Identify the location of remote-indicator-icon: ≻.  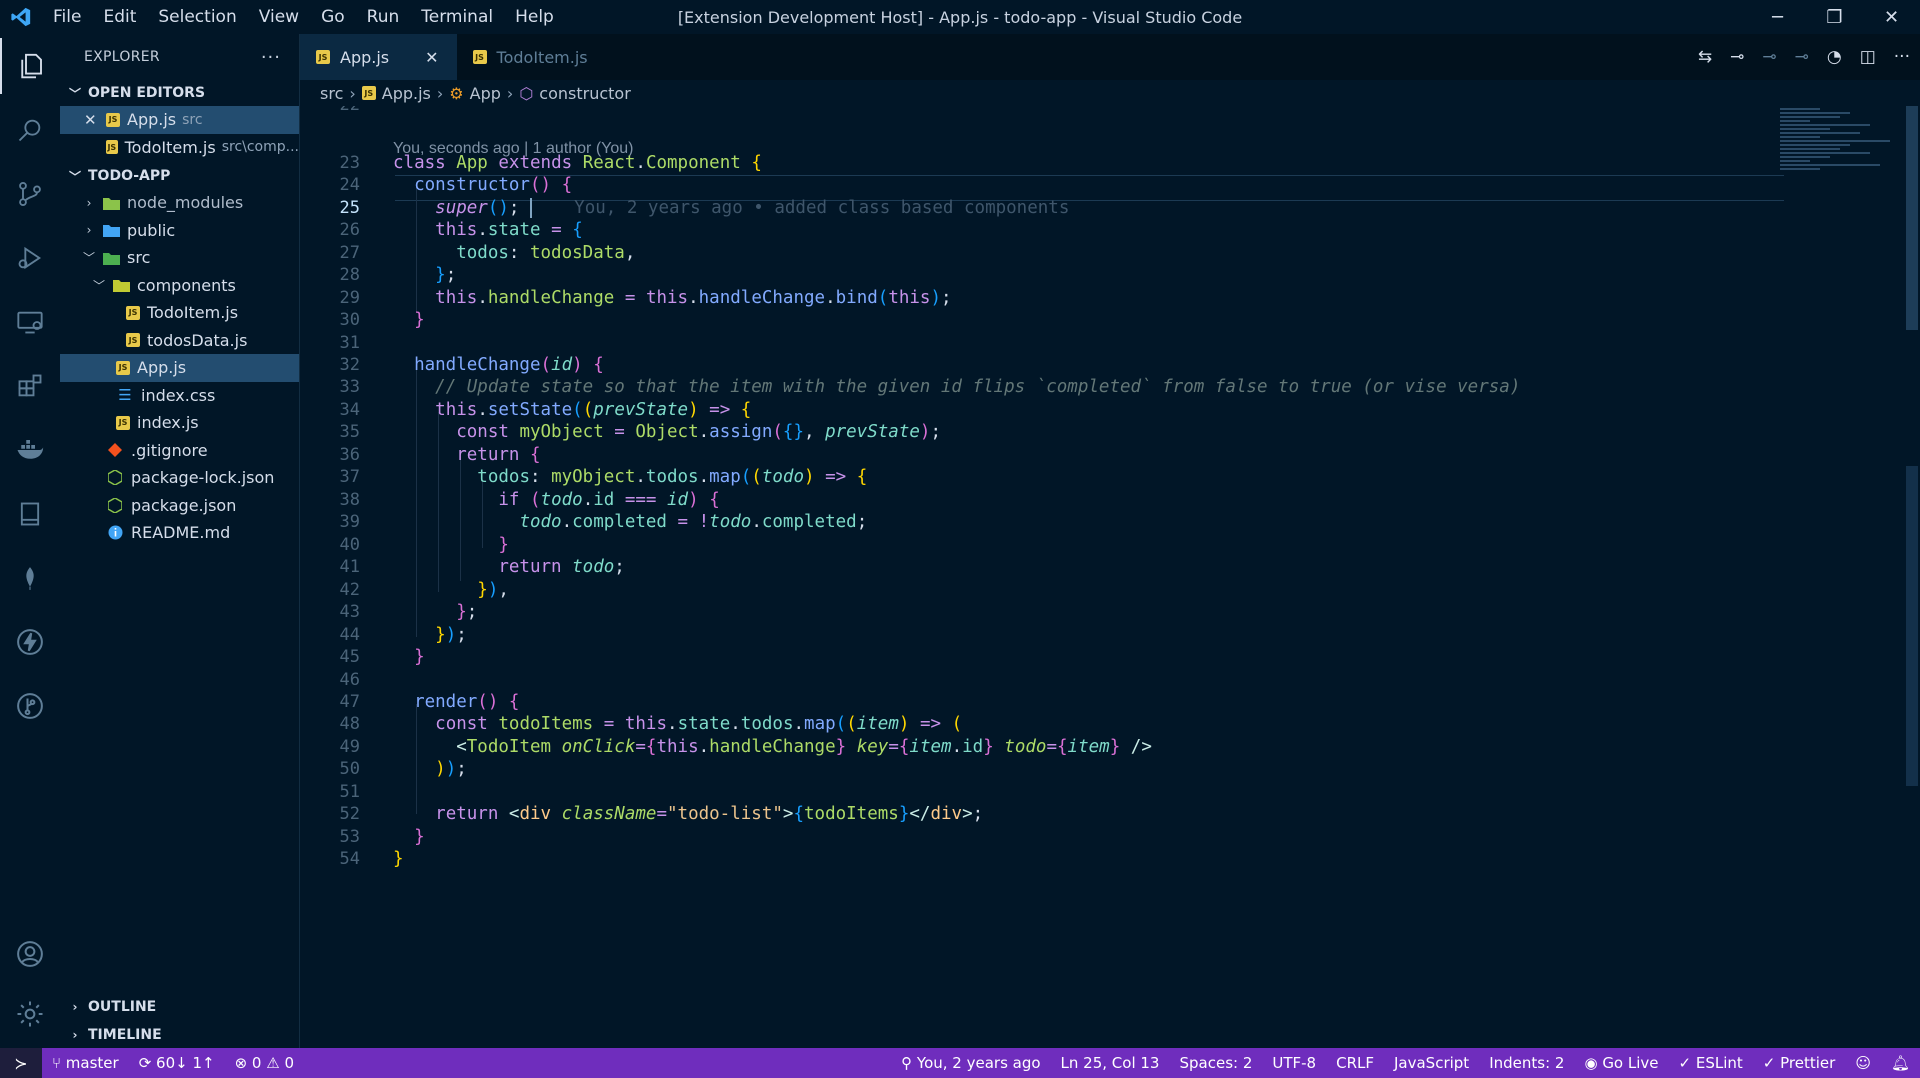
(21, 1063).